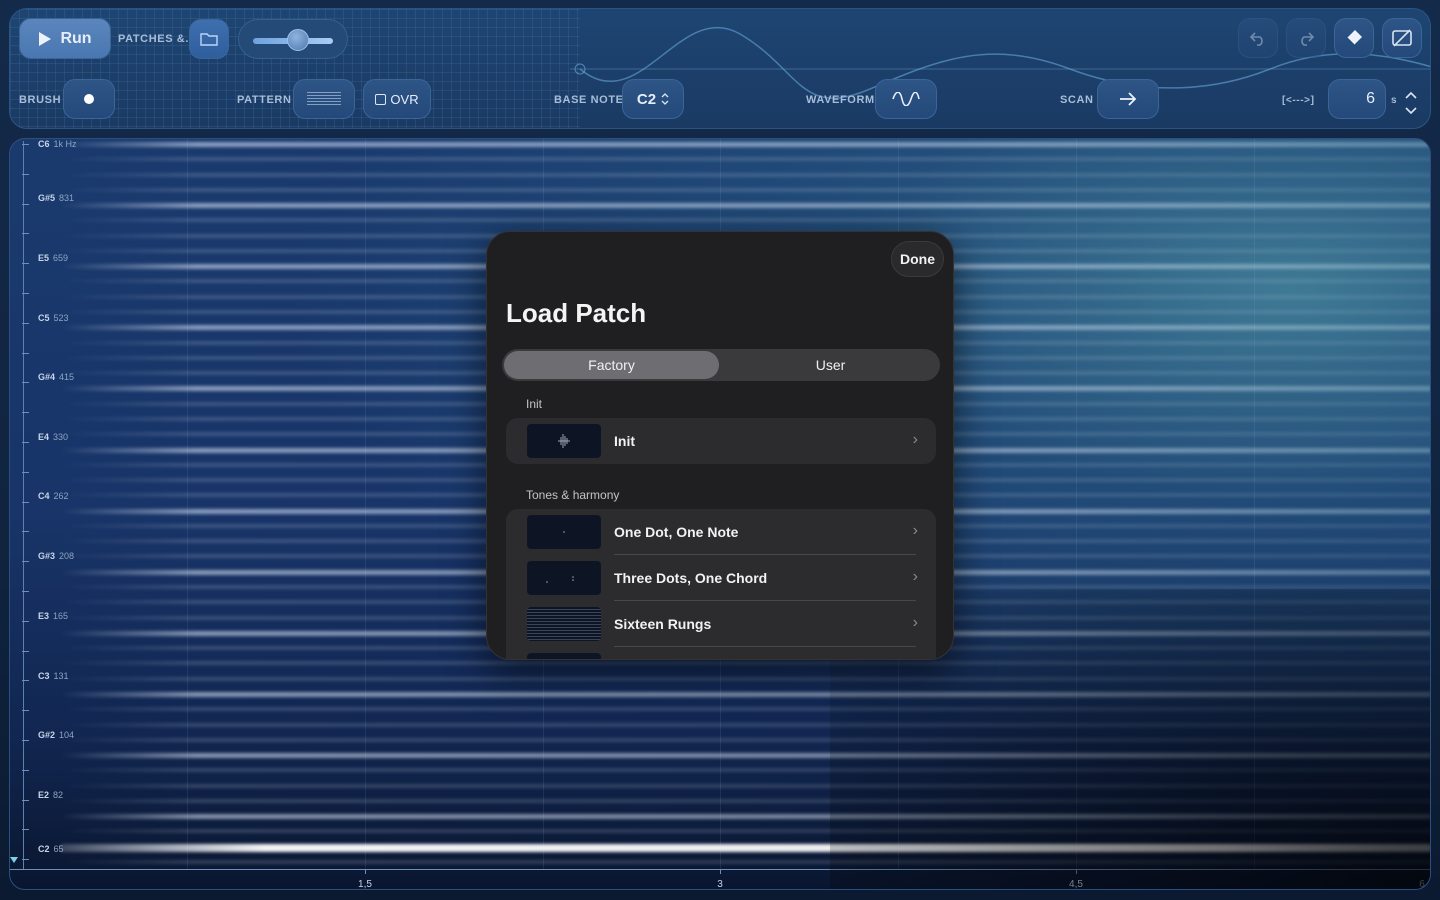 The width and height of the screenshot is (1440, 900). What do you see at coordinates (15, 862) in the screenshot?
I see `playhead-marker-icon` at bounding box center [15, 862].